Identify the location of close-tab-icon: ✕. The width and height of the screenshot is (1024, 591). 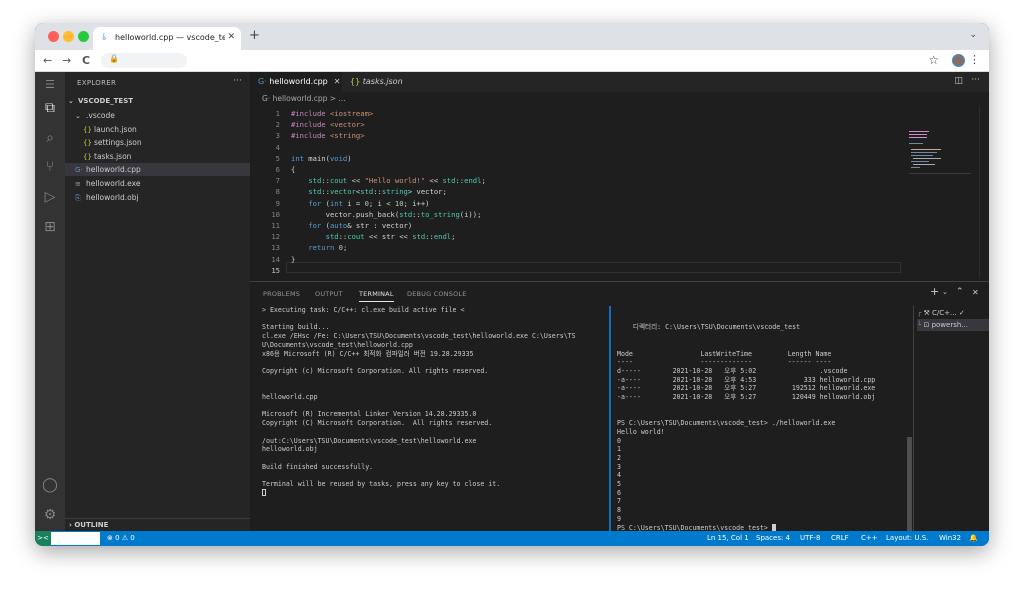
(231, 37).